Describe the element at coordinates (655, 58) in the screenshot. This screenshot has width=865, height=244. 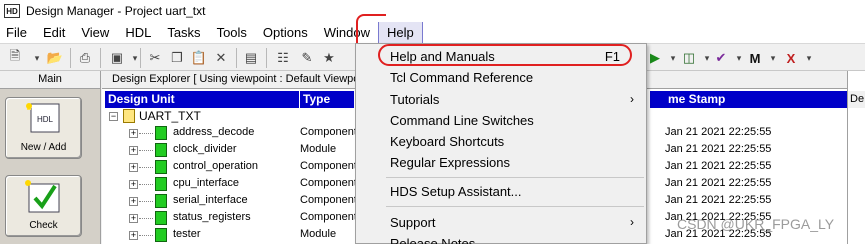
I see `green-flow-icon: ▶` at that location.